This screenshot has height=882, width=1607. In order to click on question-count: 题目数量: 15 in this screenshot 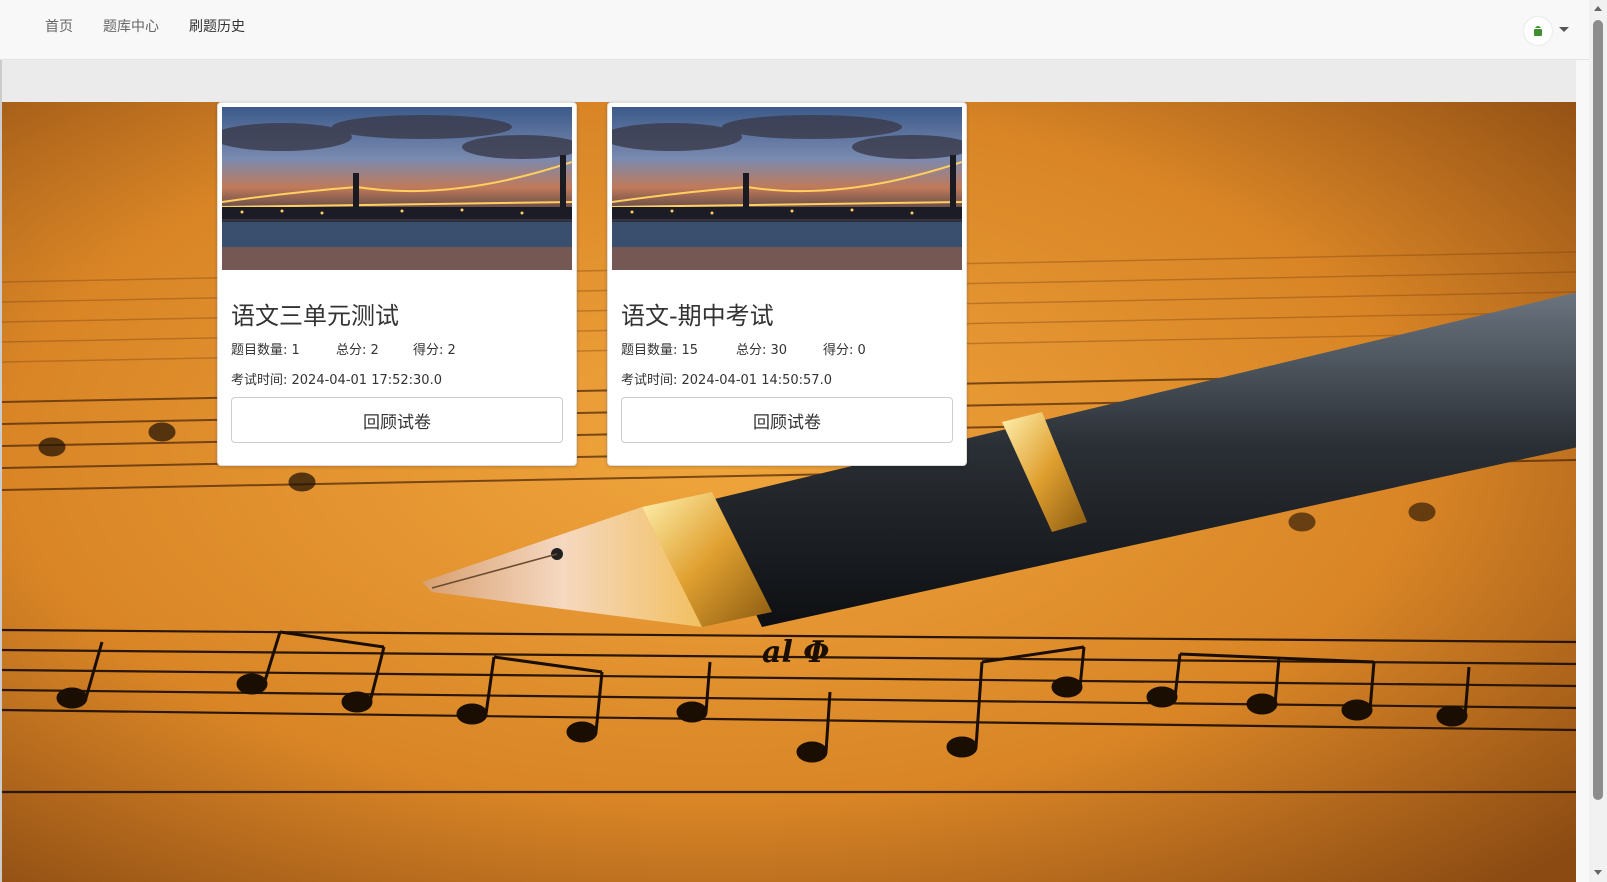, I will do `click(660, 350)`.